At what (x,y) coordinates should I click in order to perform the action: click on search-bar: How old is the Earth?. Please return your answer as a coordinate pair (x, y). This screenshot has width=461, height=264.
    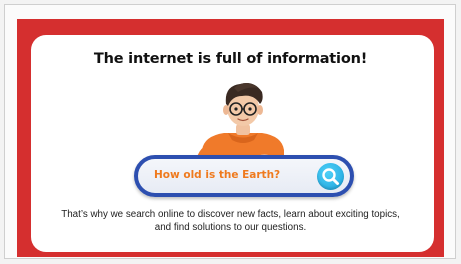
    Looking at the image, I should click on (244, 176).